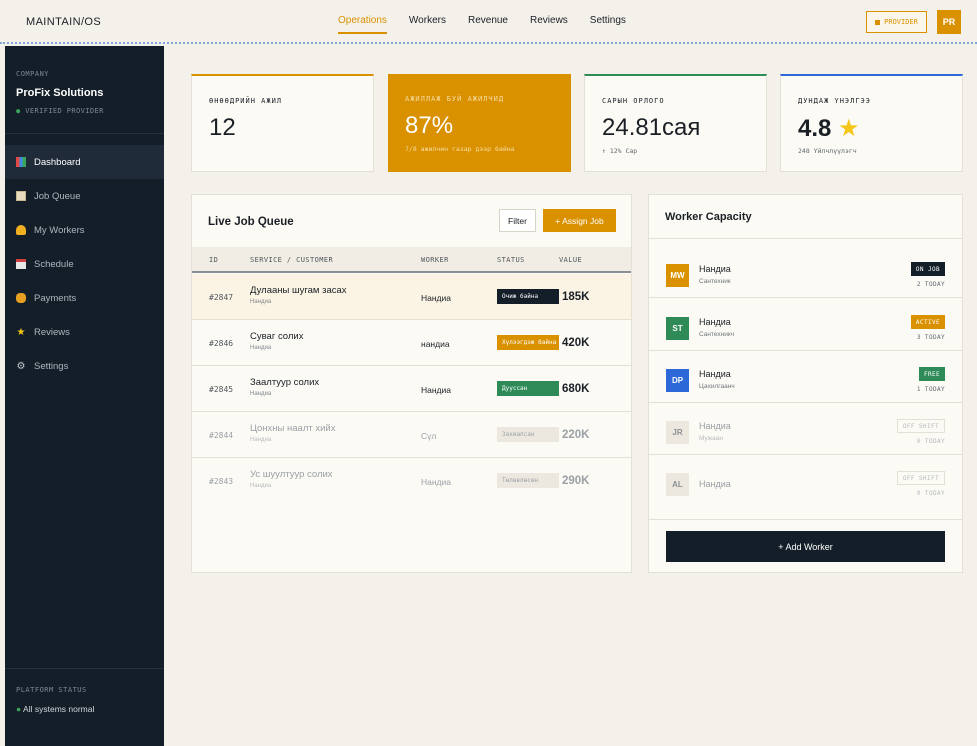 This screenshot has height=746, width=977. Describe the element at coordinates (576, 297) in the screenshot. I see `job-value: 185K` at that location.